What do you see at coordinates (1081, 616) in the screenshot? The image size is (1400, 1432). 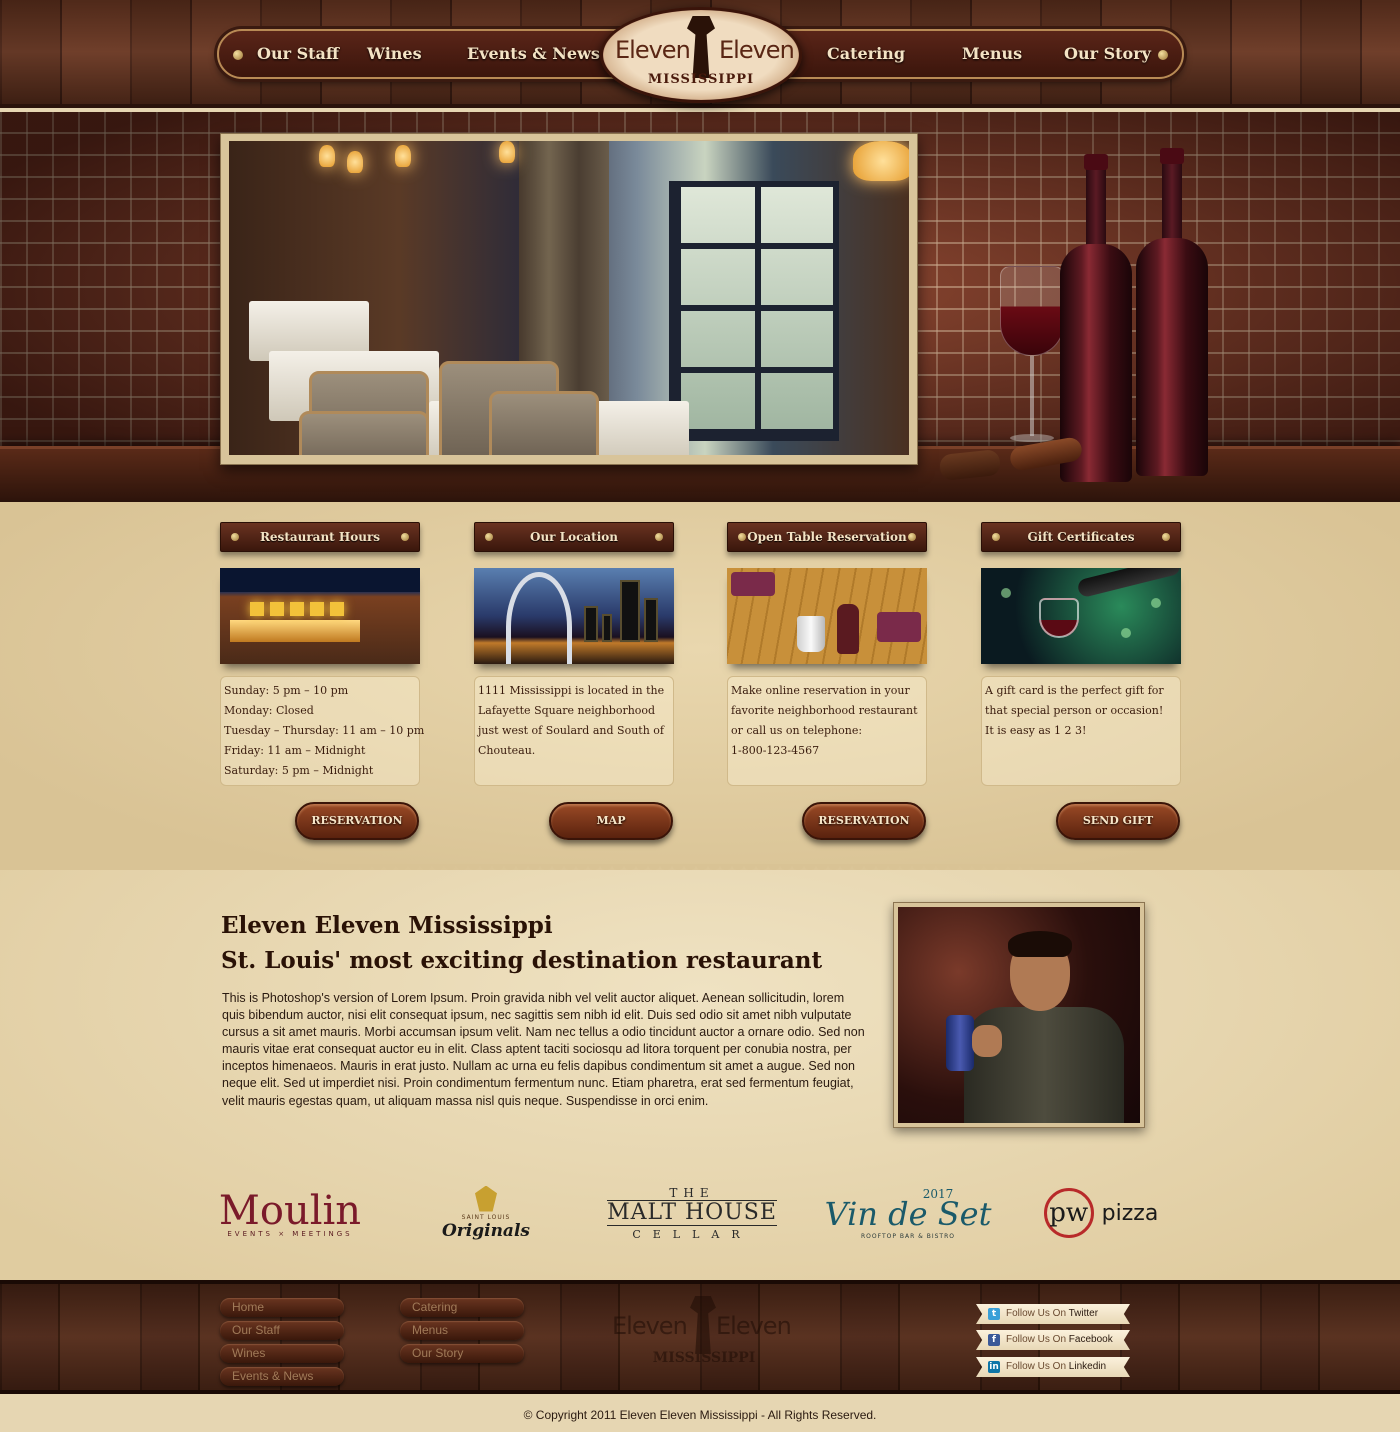 I see `wine-pour-photo` at bounding box center [1081, 616].